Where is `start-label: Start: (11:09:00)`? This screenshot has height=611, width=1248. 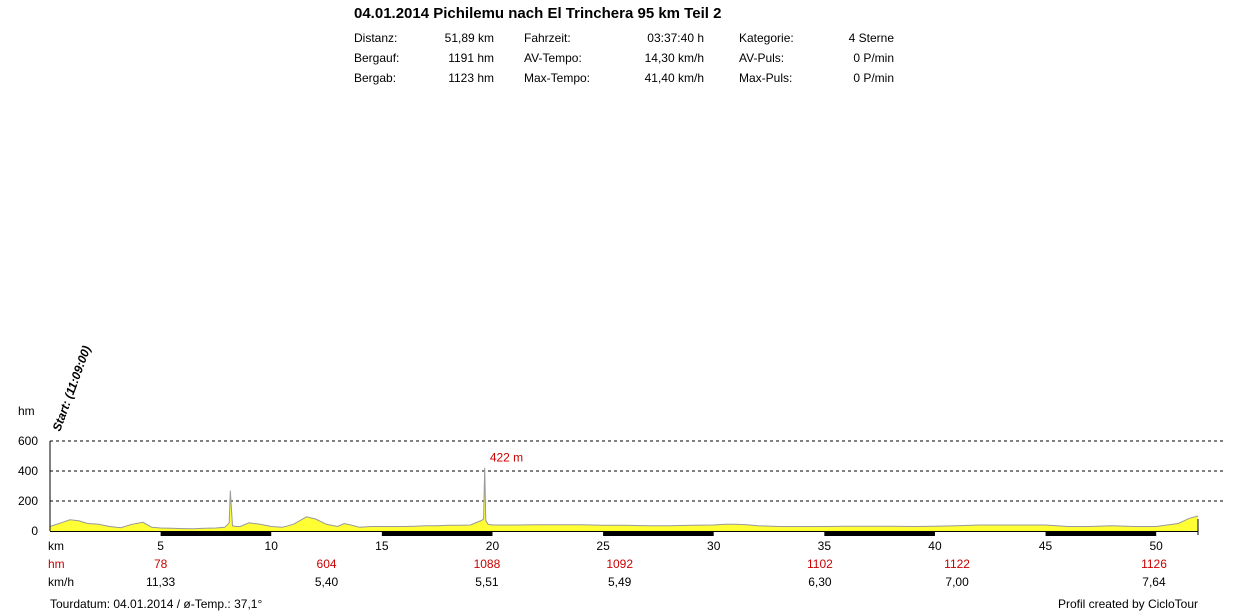
start-label: Start: (11:09:00) is located at coordinates (72, 388).